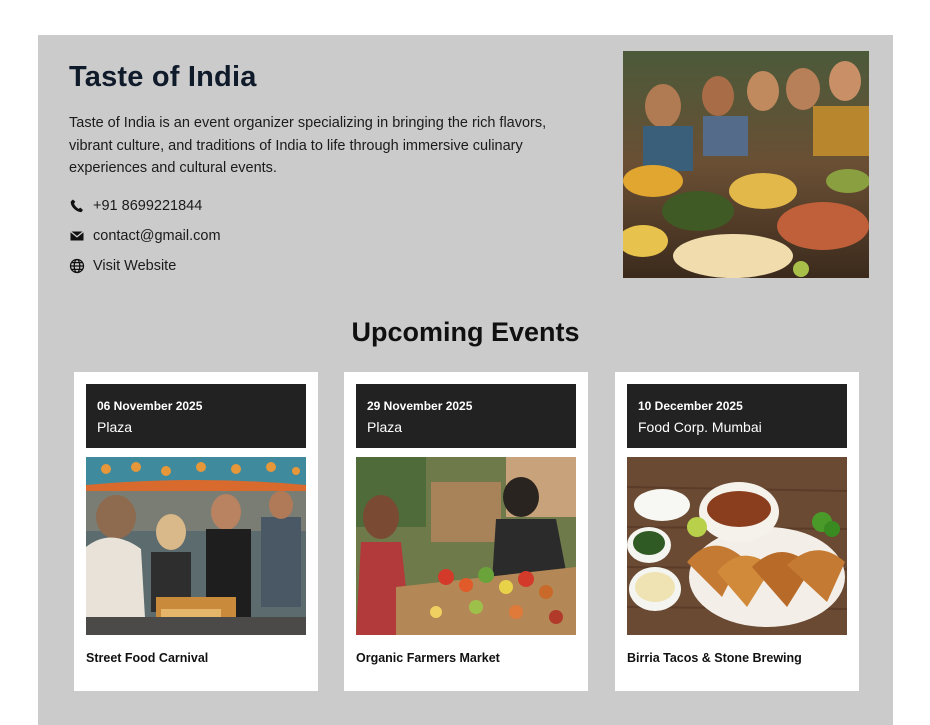 This screenshot has height=725, width=930. What do you see at coordinates (77, 206) in the screenshot?
I see `phone-icon` at bounding box center [77, 206].